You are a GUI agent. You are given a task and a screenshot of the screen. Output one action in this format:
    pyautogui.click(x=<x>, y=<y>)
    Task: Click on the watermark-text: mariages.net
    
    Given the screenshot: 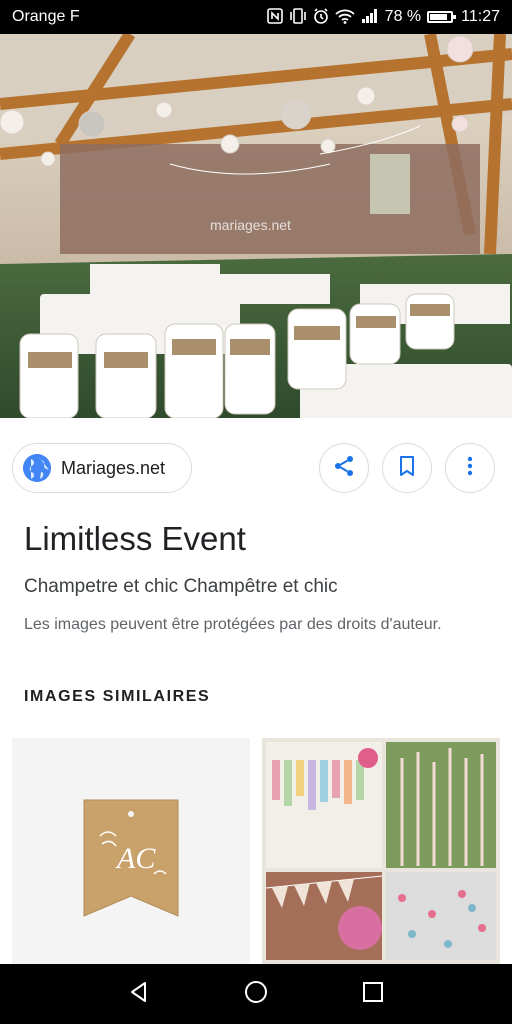 What is the action you would take?
    pyautogui.click(x=250, y=225)
    